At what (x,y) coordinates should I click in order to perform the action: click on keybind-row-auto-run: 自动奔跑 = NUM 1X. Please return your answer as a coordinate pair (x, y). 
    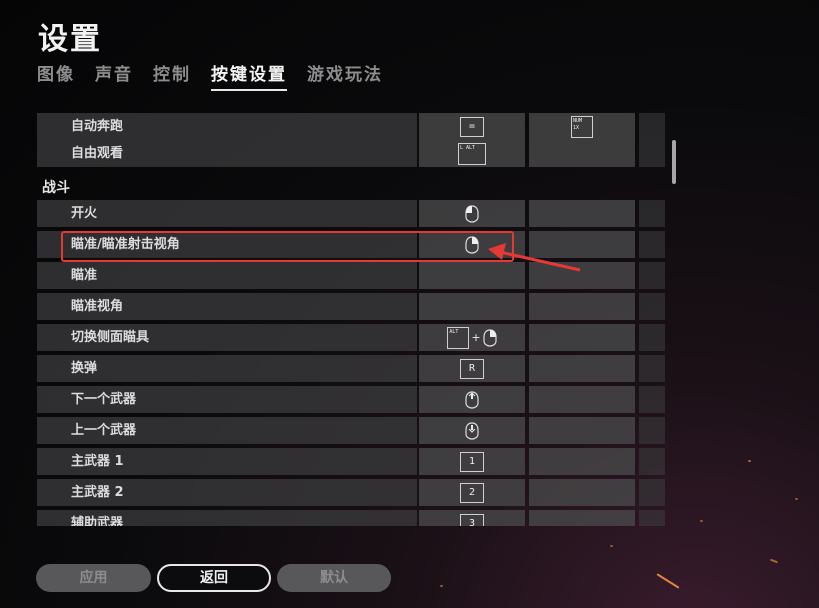
    Looking at the image, I should click on (351, 126).